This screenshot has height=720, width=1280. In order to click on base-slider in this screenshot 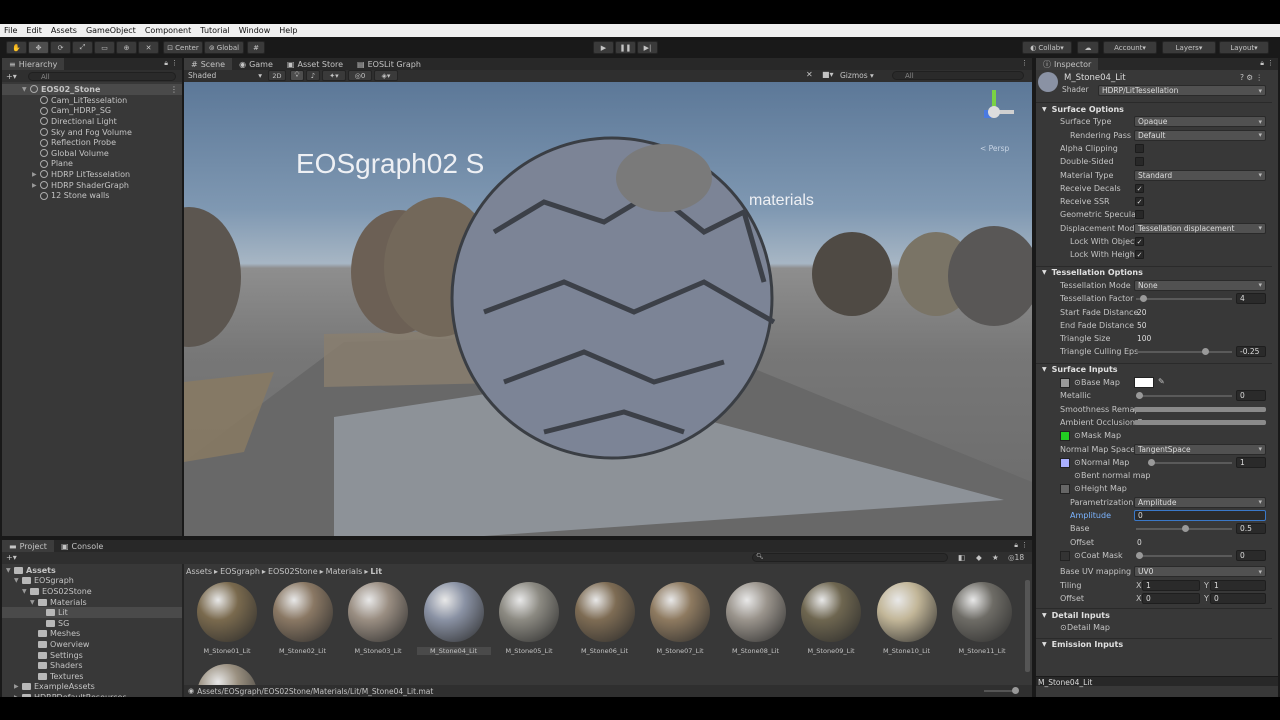, I will do `click(1184, 529)`.